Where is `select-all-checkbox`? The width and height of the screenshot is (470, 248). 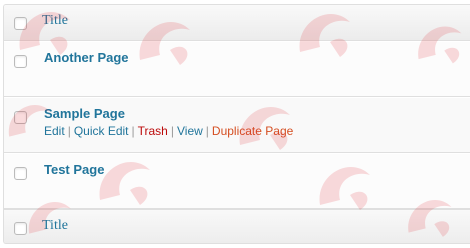
select-all-checkbox is located at coordinates (20, 23).